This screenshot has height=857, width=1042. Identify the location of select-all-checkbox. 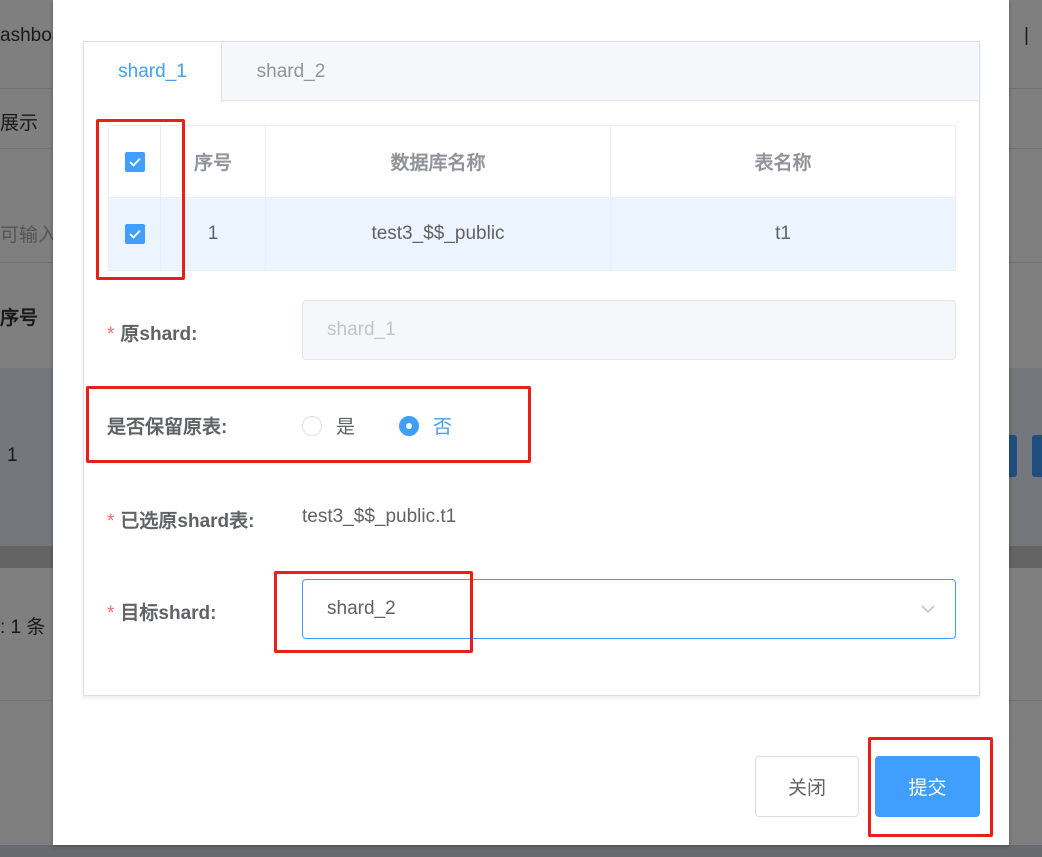
(134, 161).